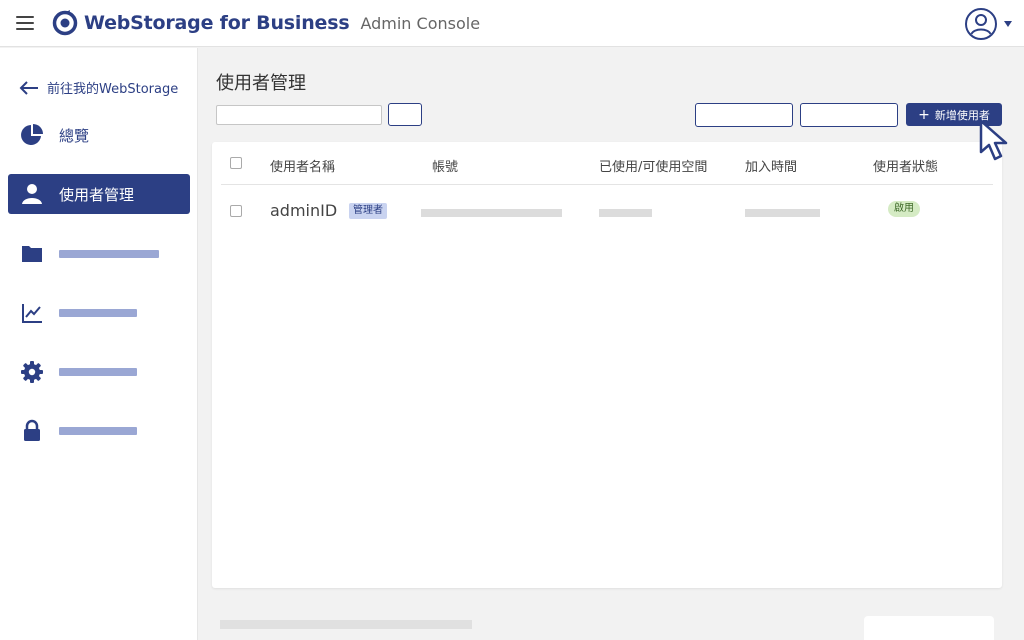  I want to click on account-placeholder, so click(491, 213).